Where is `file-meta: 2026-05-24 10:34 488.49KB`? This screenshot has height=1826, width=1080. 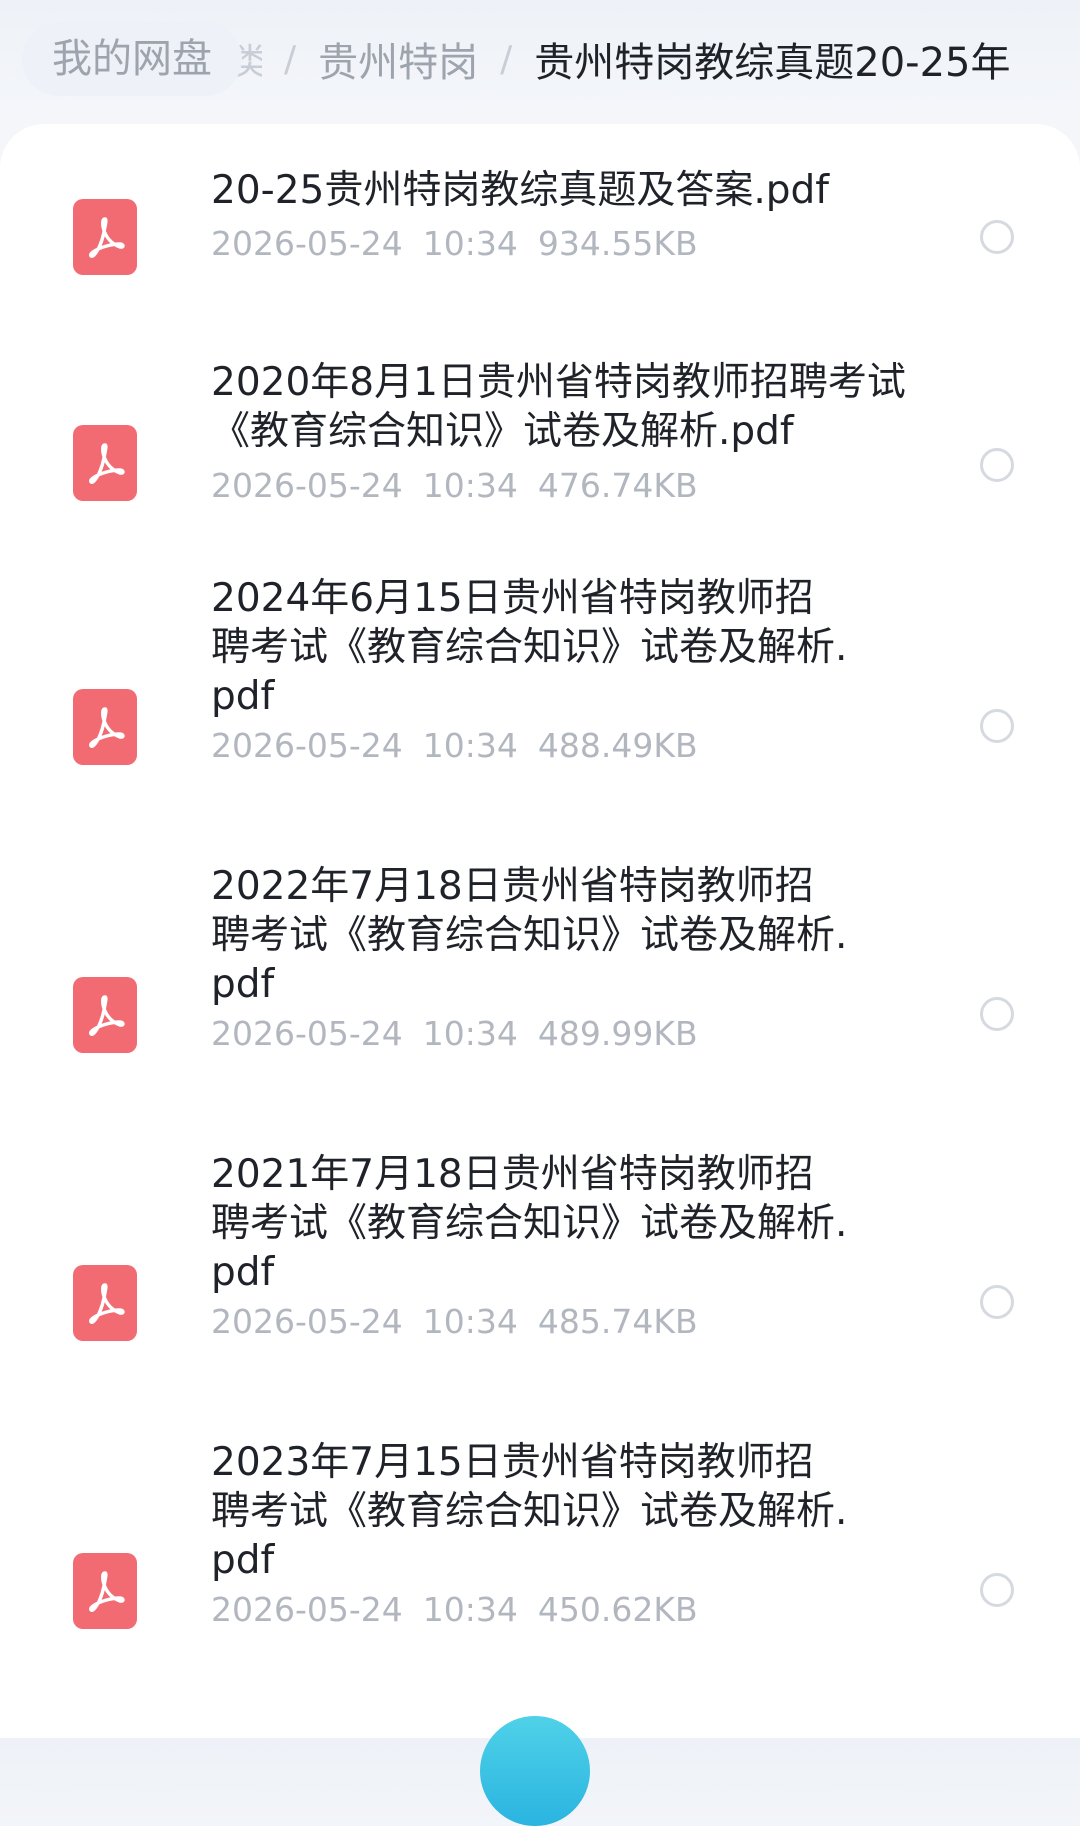 file-meta: 2026-05-24 10:34 488.49KB is located at coordinates (464, 745).